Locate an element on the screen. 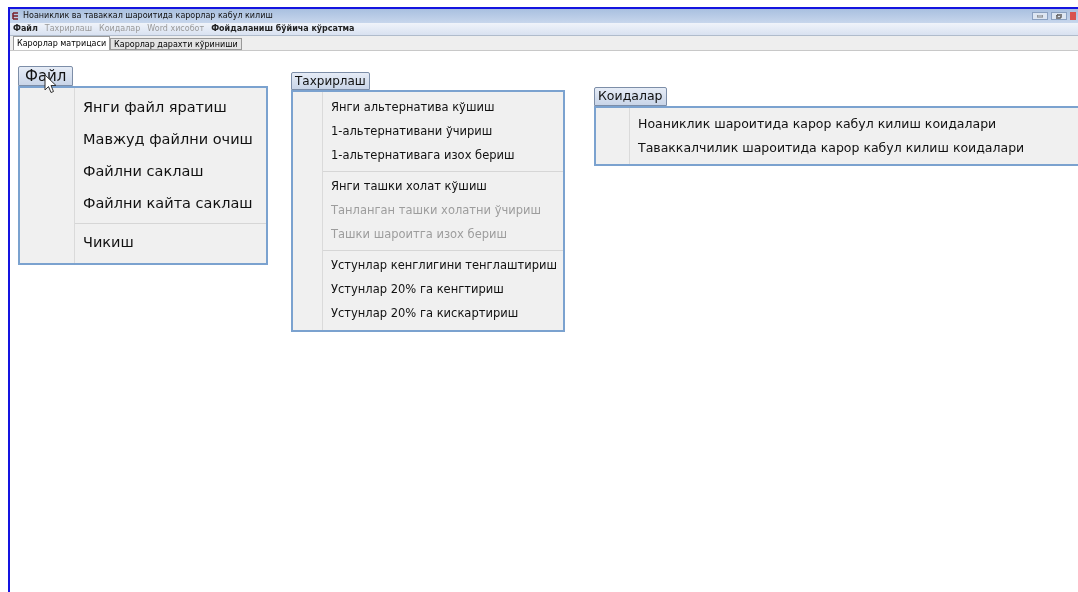  restore-icon is located at coordinates (1059, 16).